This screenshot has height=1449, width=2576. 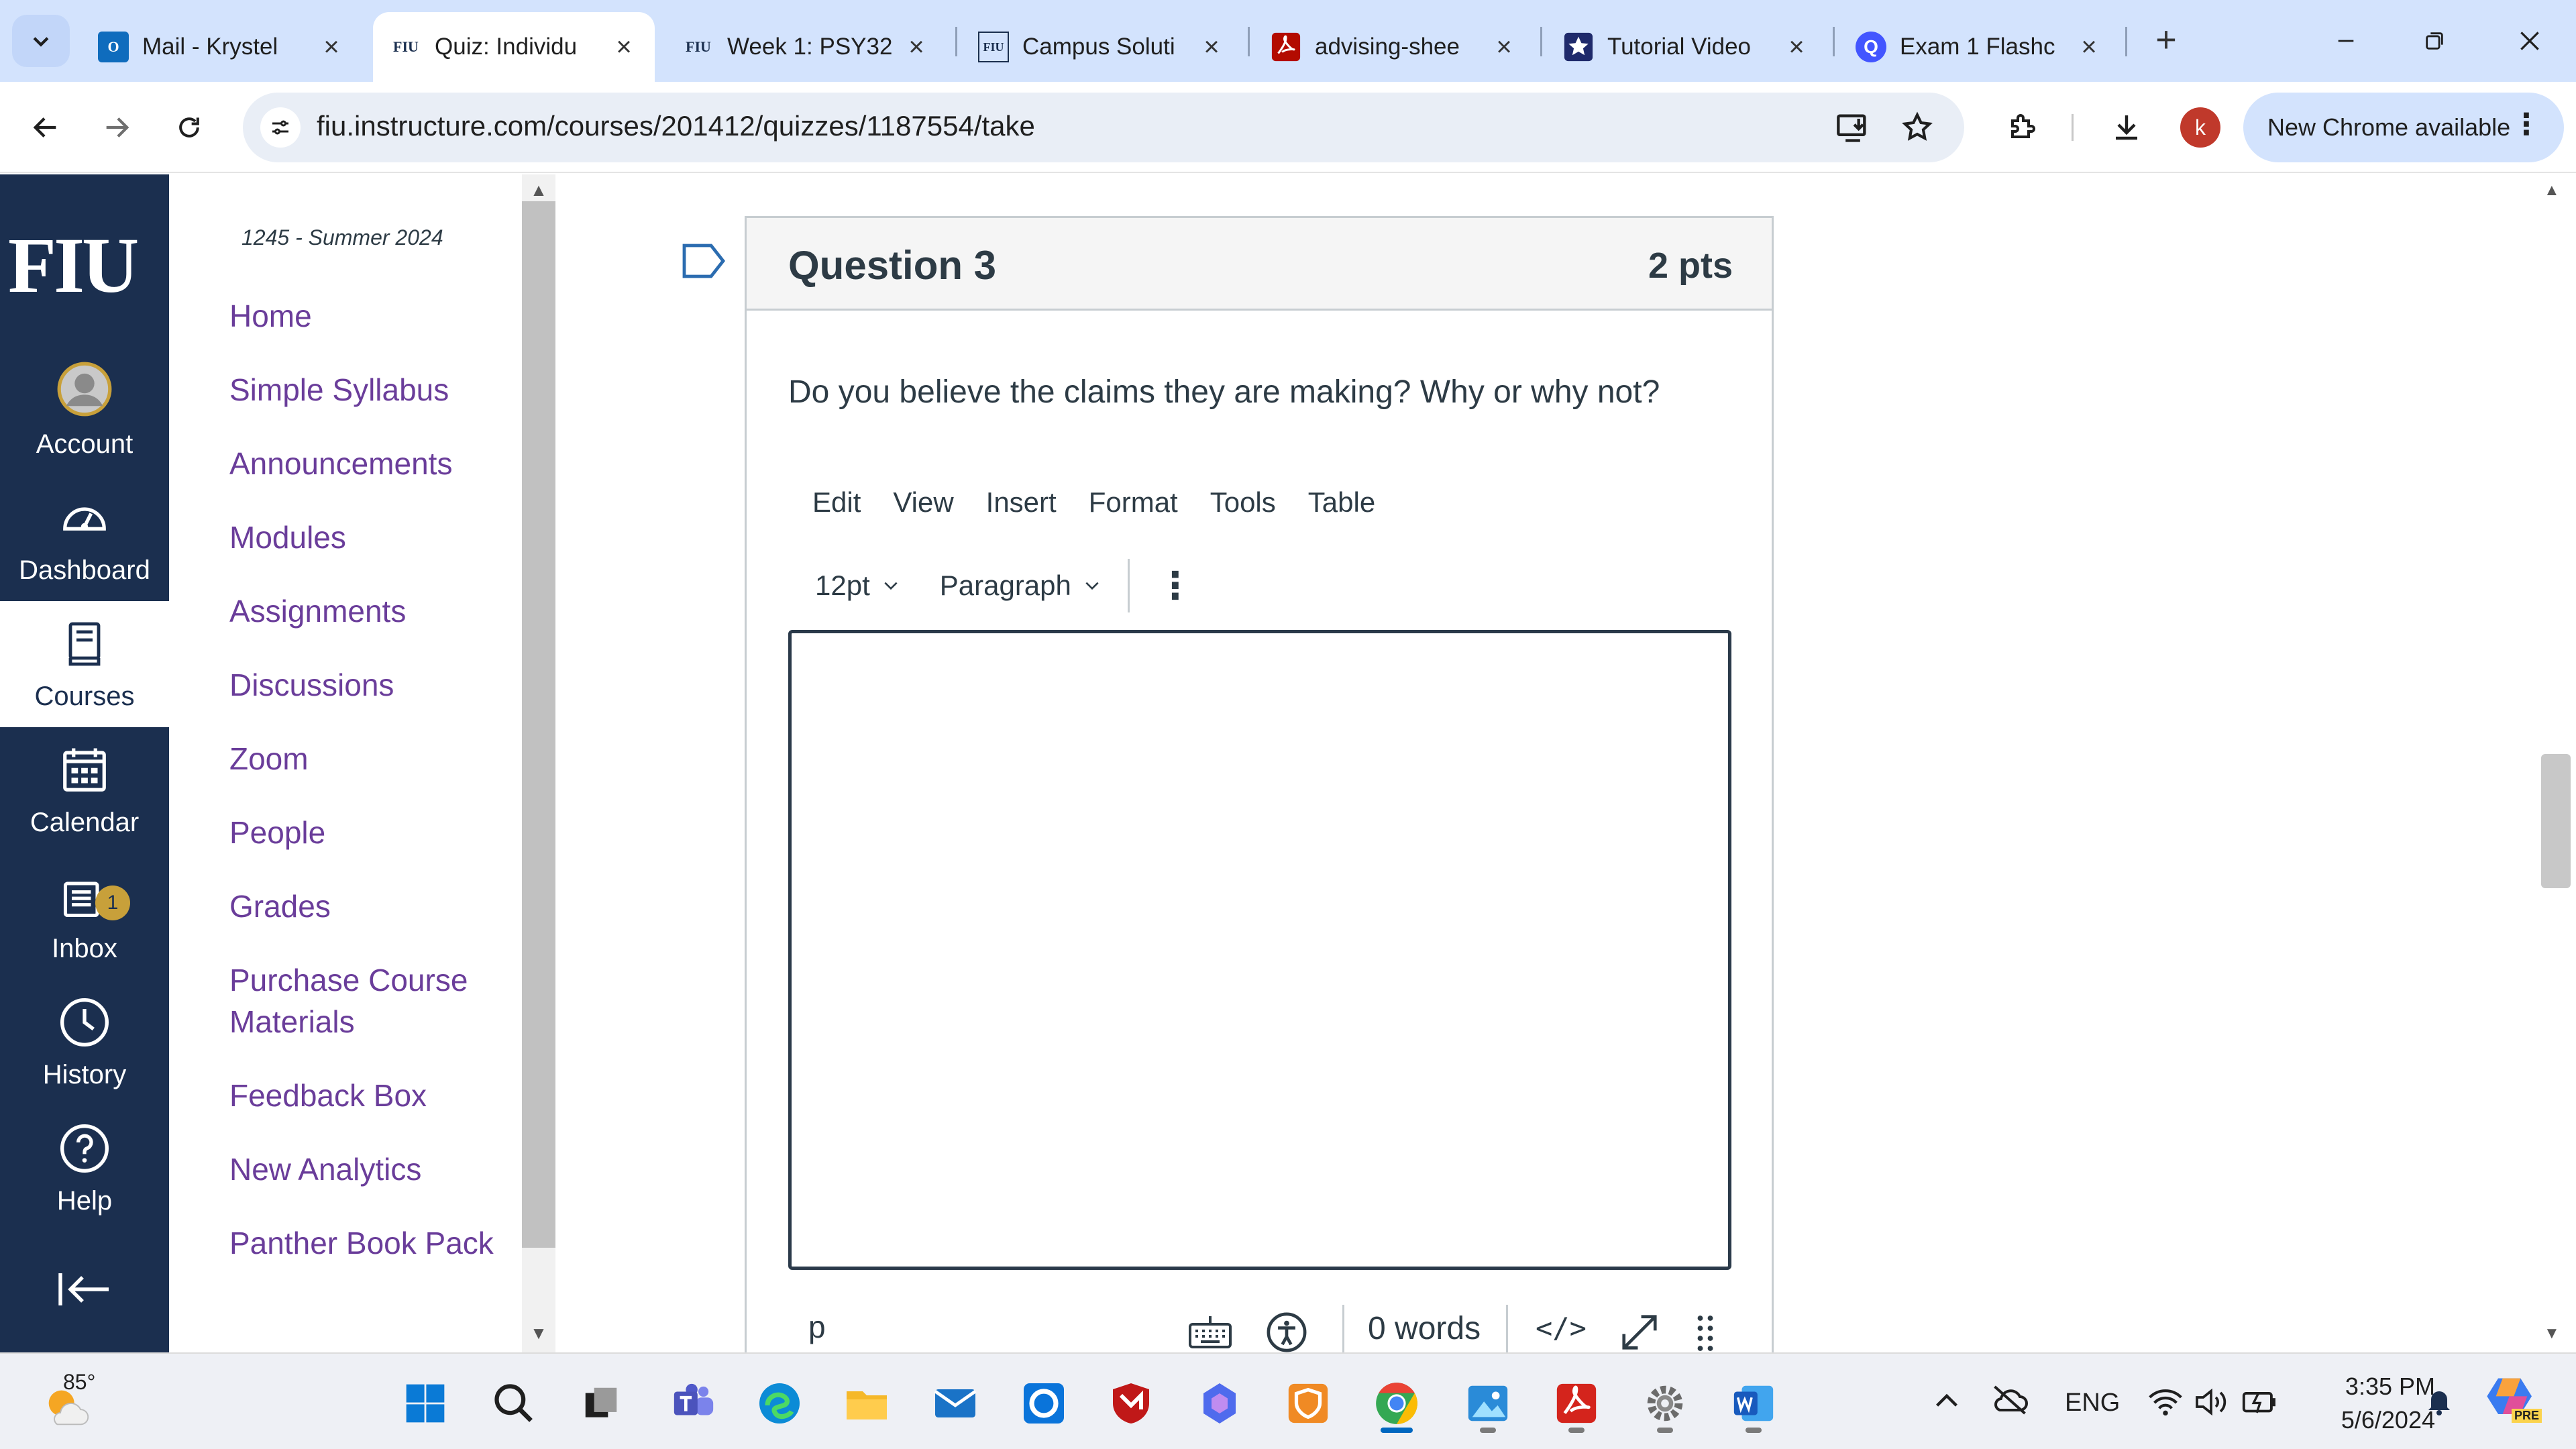 What do you see at coordinates (514, 47) in the screenshot?
I see `tab-quiz: FIU Quiz: Individu ×` at bounding box center [514, 47].